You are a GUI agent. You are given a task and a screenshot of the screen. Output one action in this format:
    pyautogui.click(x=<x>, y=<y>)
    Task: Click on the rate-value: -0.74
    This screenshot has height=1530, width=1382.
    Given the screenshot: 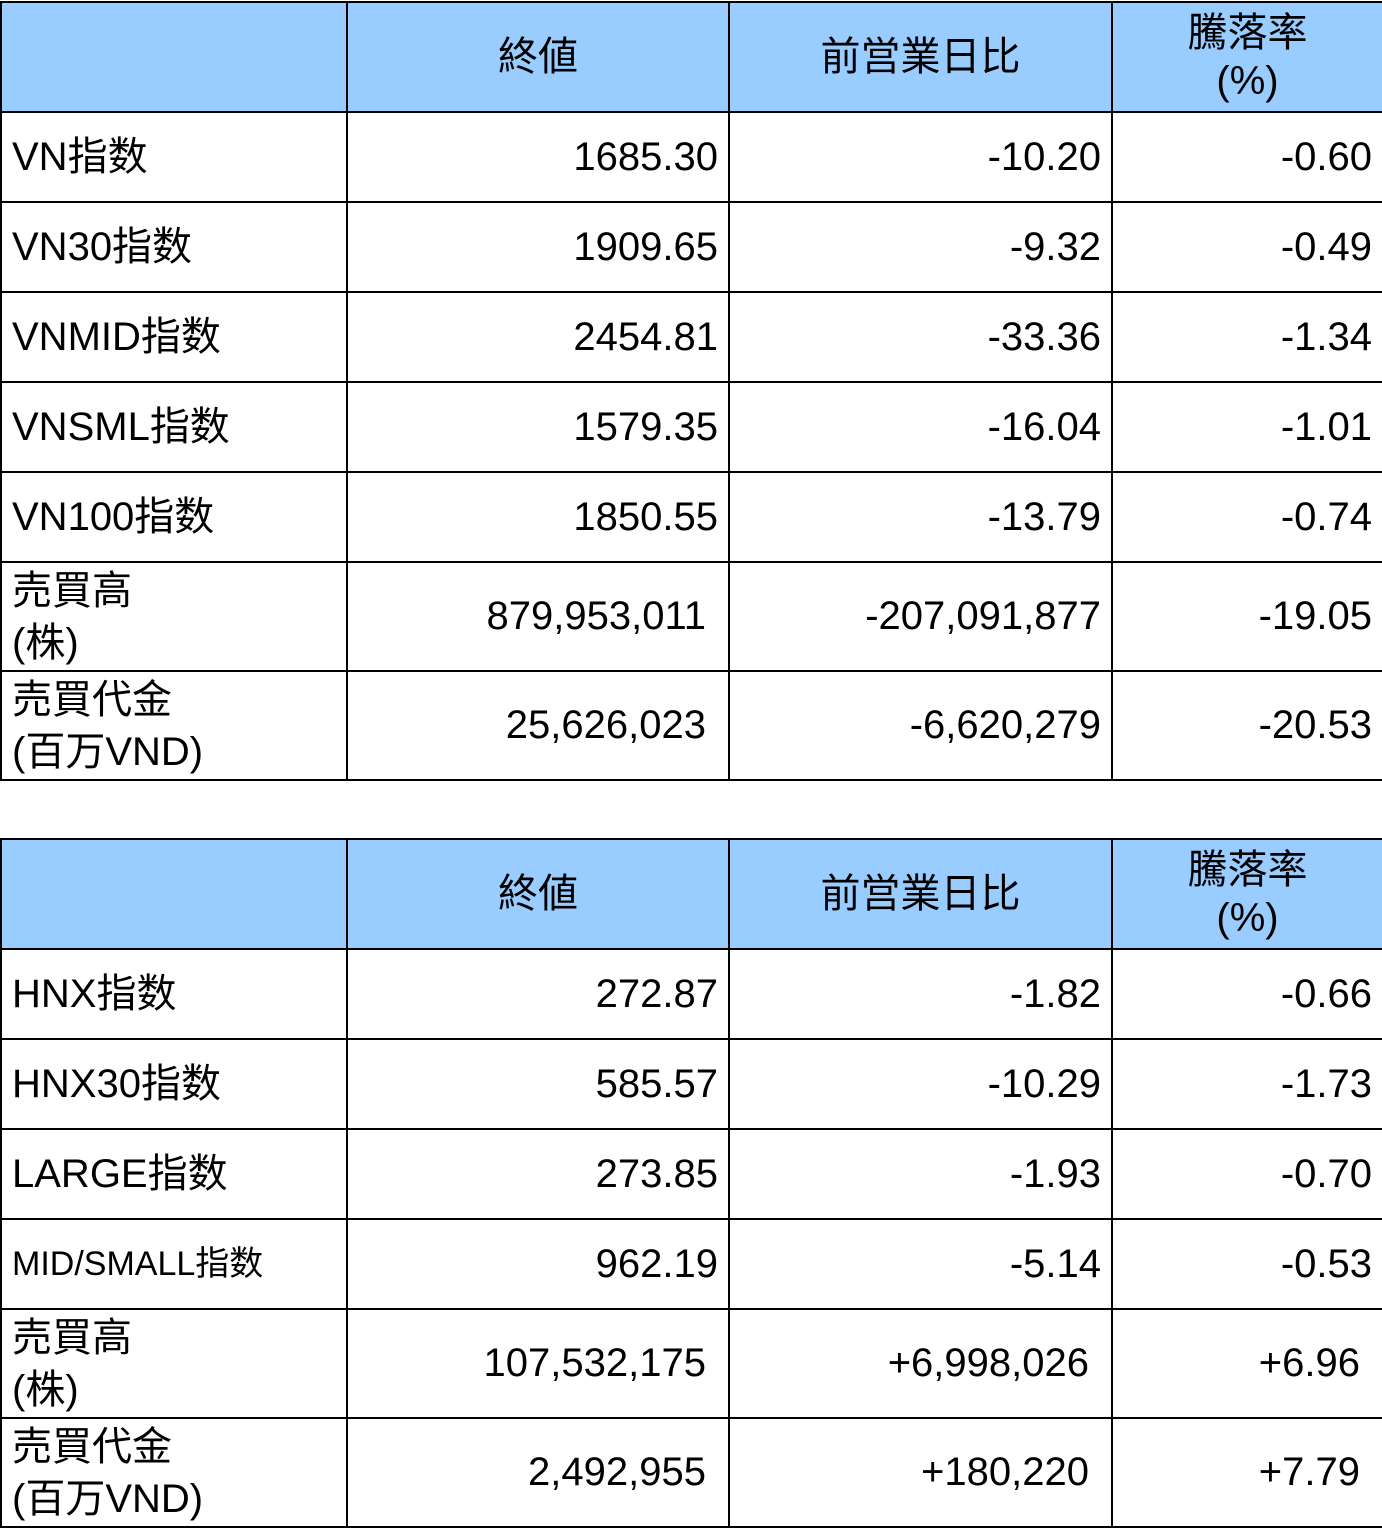 What is the action you would take?
    pyautogui.click(x=1246, y=517)
    